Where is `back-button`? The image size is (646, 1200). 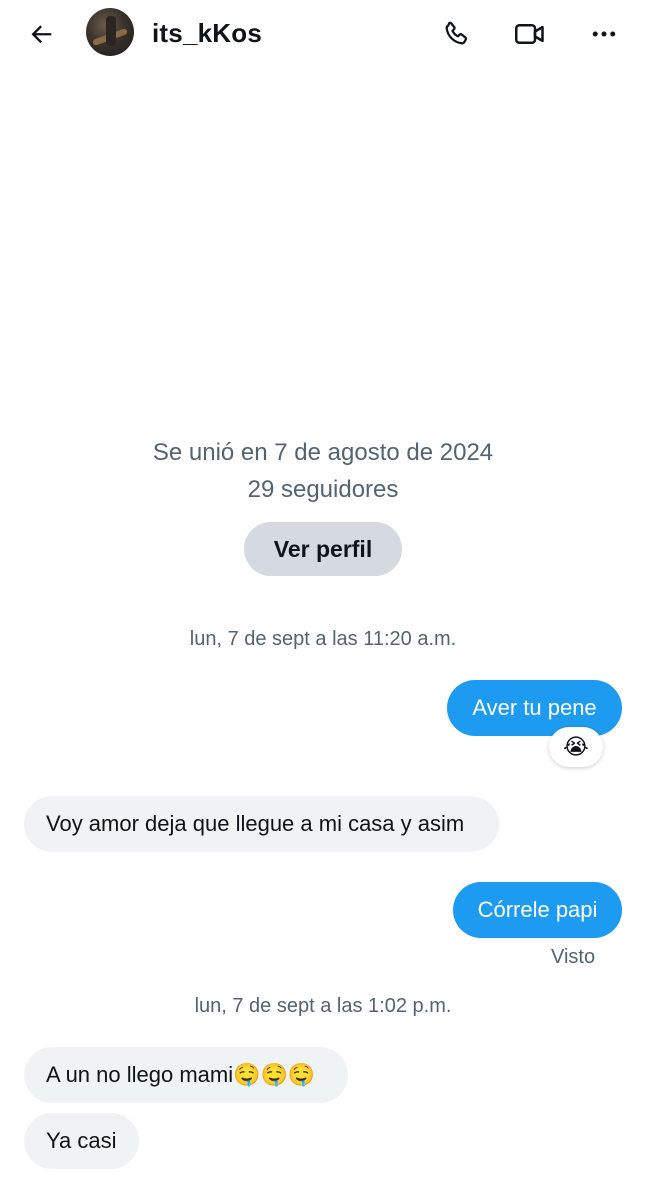 back-button is located at coordinates (42, 34).